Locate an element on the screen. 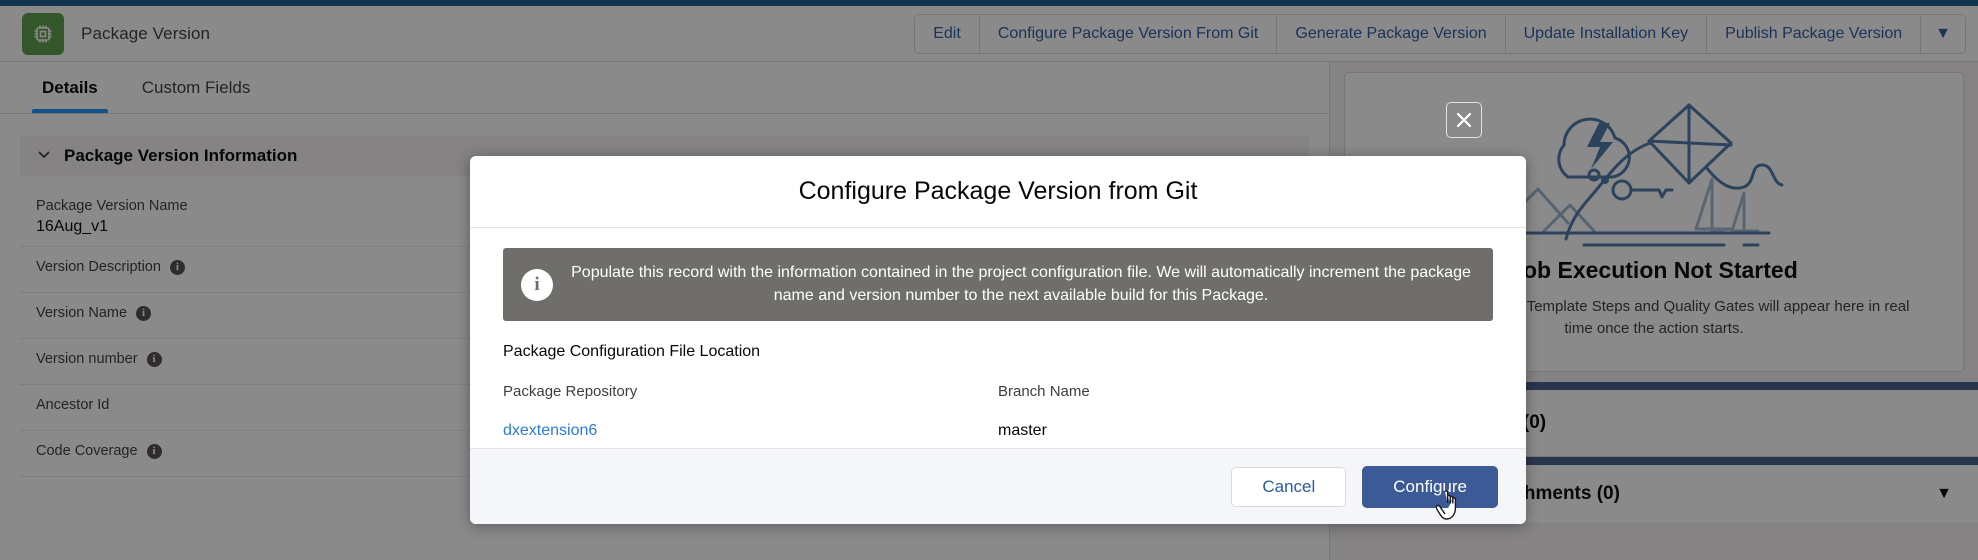 This screenshot has width=1978, height=560. modal-header: Configure Package Version from Git is located at coordinates (998, 192).